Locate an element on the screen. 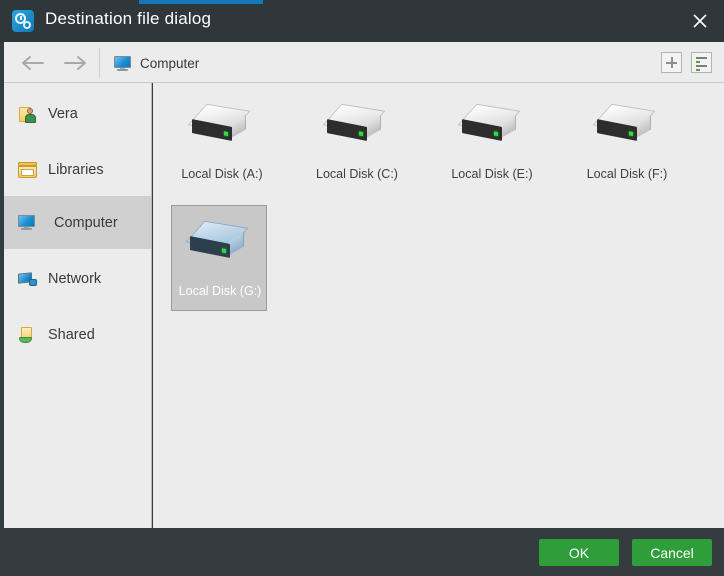 The width and height of the screenshot is (724, 576). sidebar-item-shared: Shared is located at coordinates (77, 334).